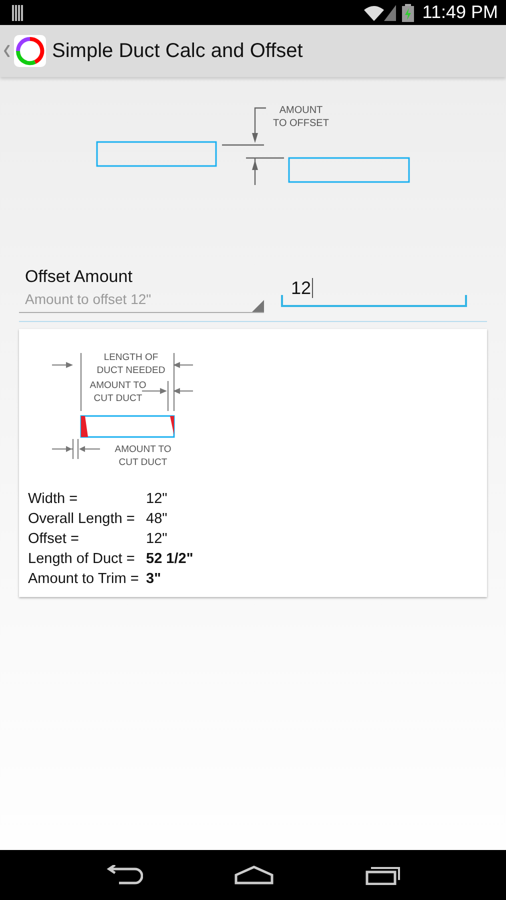  What do you see at coordinates (254, 875) in the screenshot?
I see `home-icon` at bounding box center [254, 875].